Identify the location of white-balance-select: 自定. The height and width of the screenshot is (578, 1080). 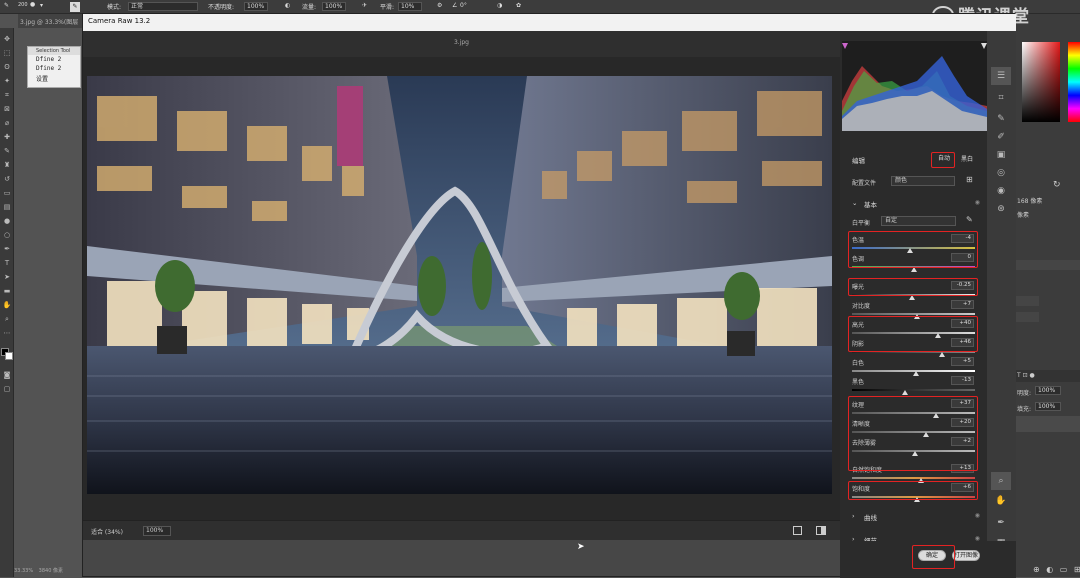
(918, 221).